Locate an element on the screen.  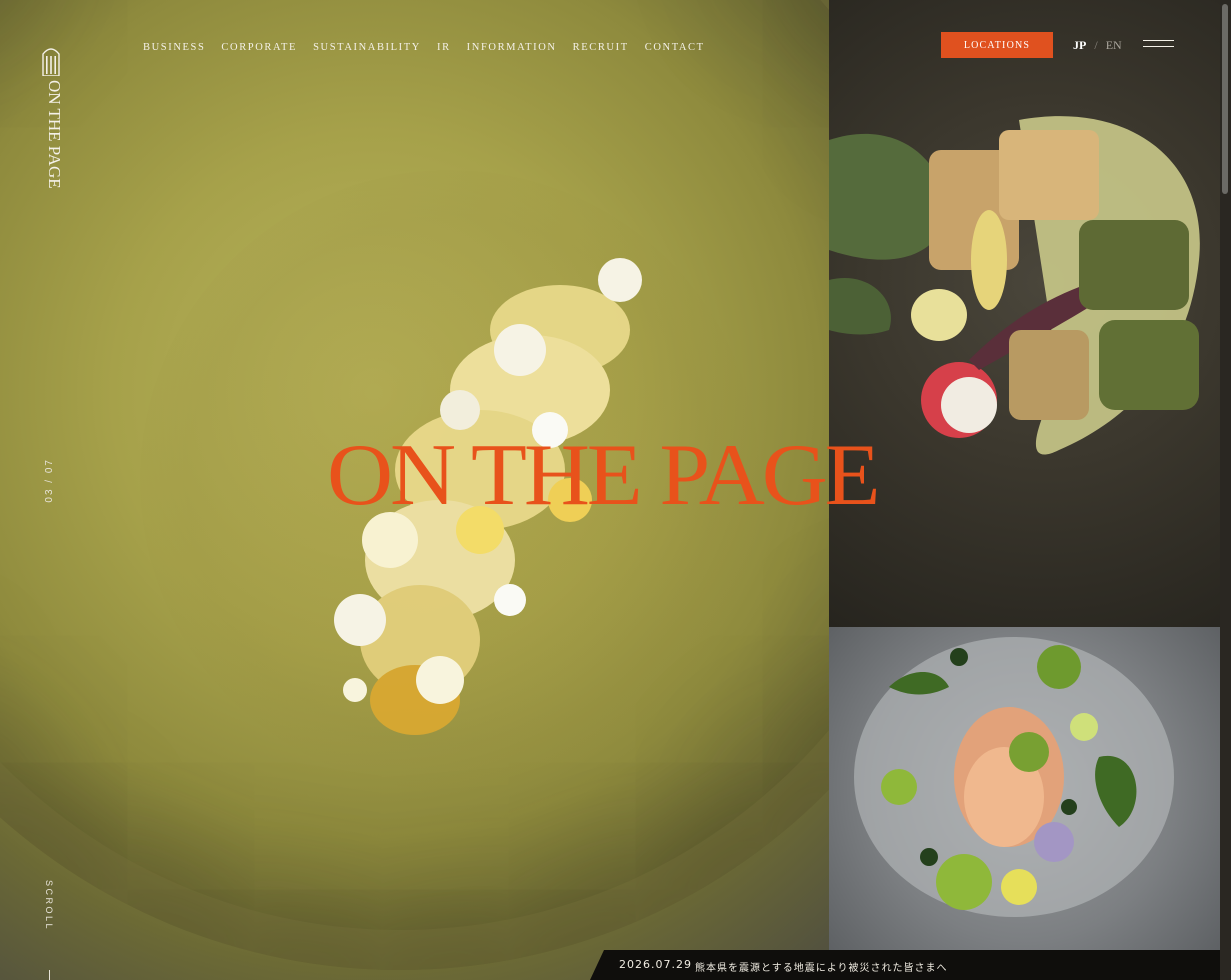
nav-item-contact: CONTACT is located at coordinates (675, 47).